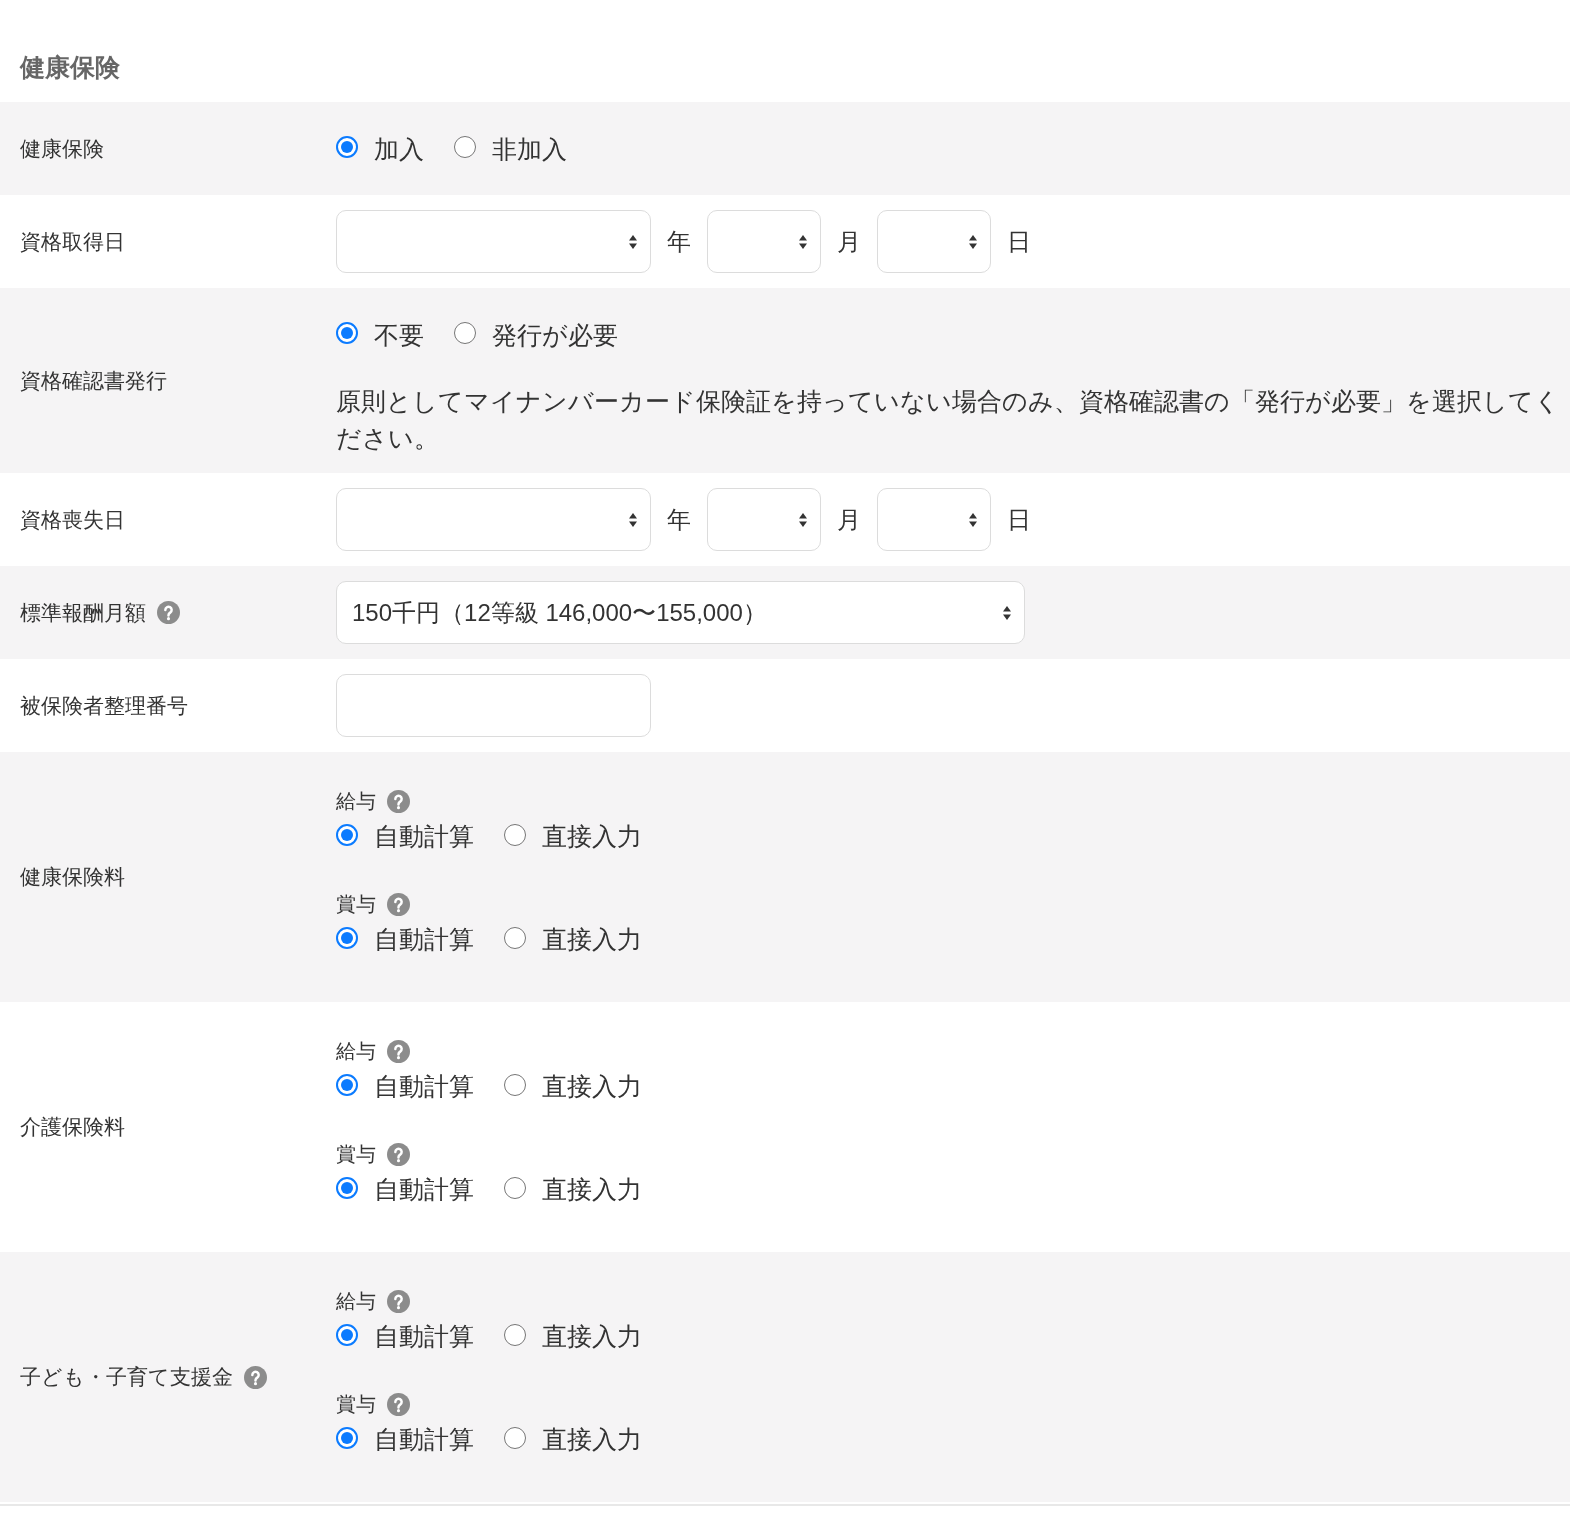  Describe the element at coordinates (399, 334) in the screenshot. I see `option-label: 不要` at that location.